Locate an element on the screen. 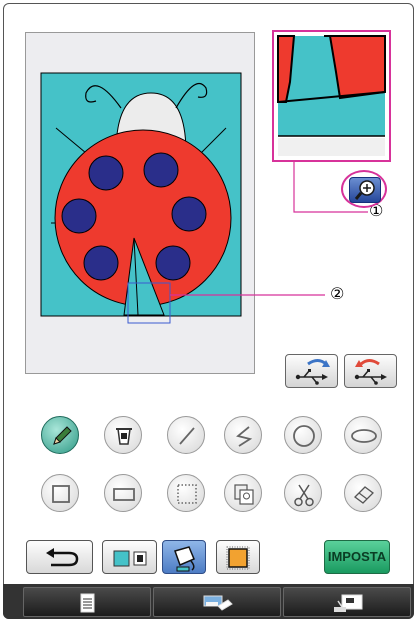 The image size is (419, 625). ellipse-tool is located at coordinates (363, 435).